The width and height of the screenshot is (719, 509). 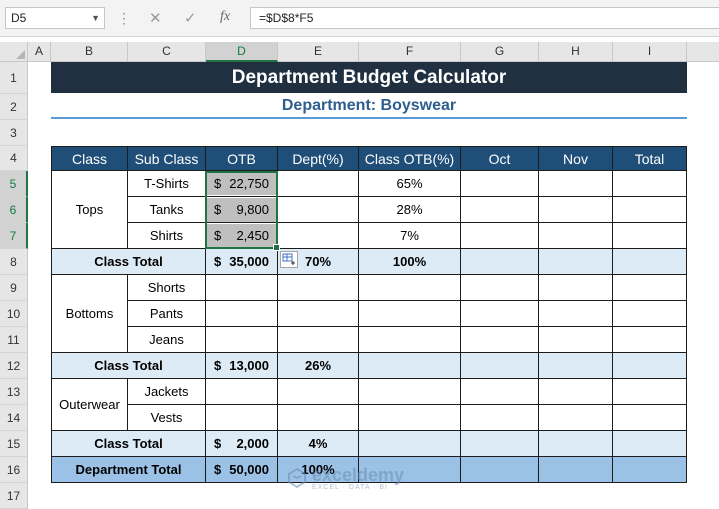 What do you see at coordinates (318, 52) in the screenshot?
I see `col-header-e: E` at bounding box center [318, 52].